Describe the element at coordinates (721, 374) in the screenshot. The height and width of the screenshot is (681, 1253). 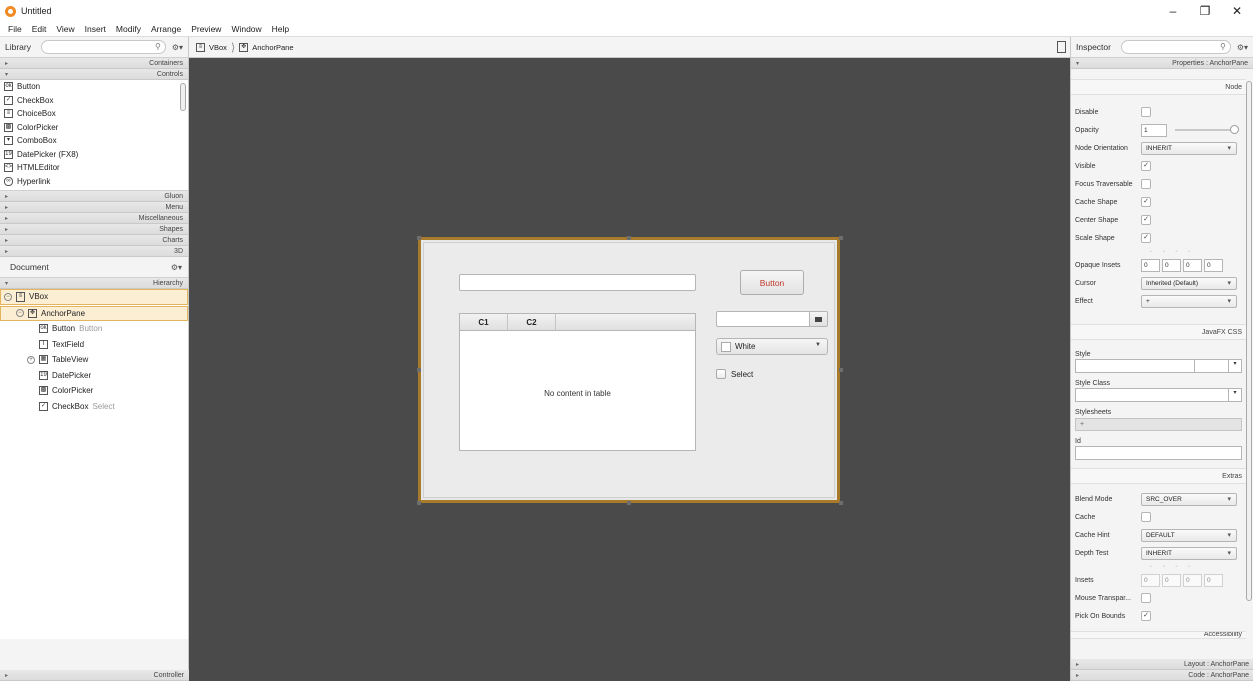
I see `checkbox-box` at that location.